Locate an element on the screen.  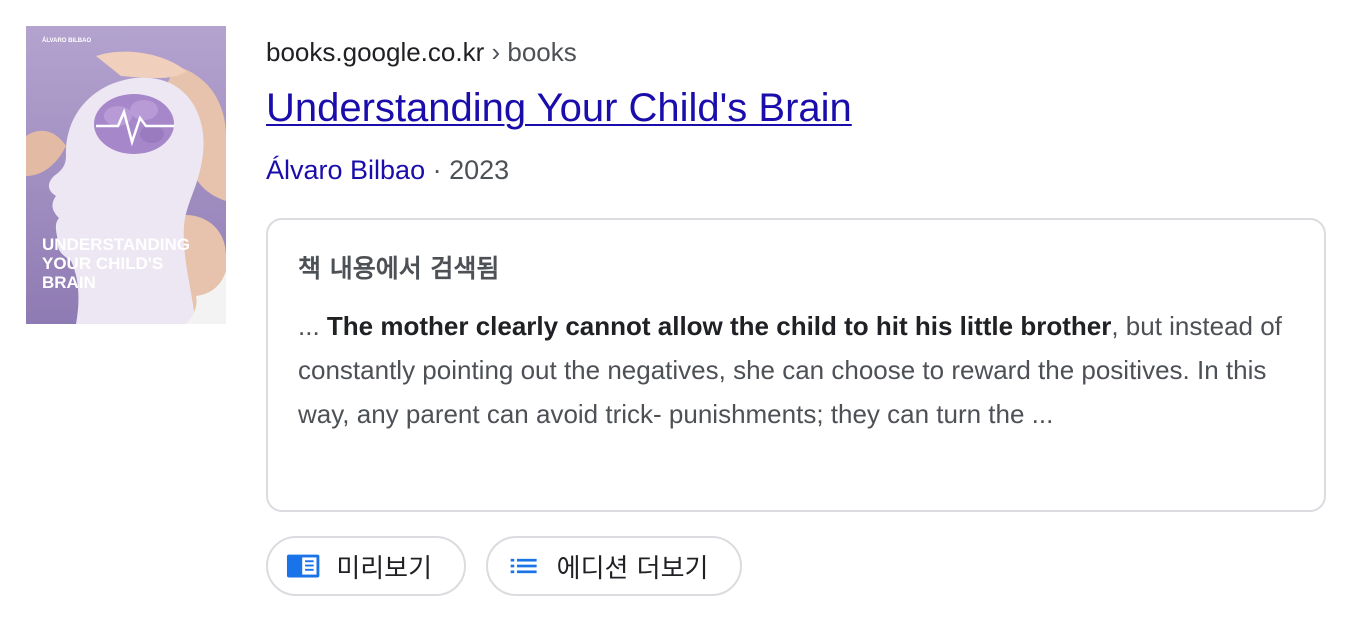
action-buttons: 미리보기 에디션 더보기 is located at coordinates (512, 568).